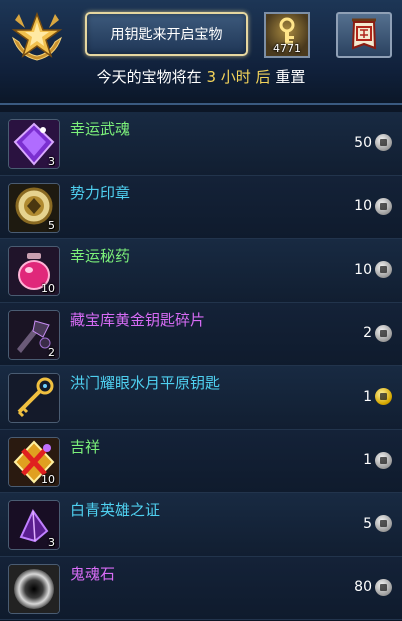 The width and height of the screenshot is (402, 621). Describe the element at coordinates (34, 207) in the screenshot. I see `gold-seal-icon: 5` at that location.